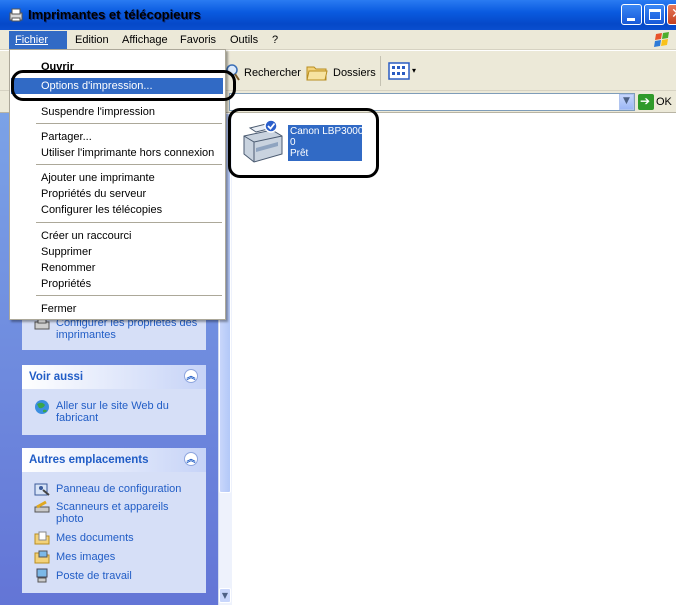 The image size is (676, 605). Describe the element at coordinates (42, 489) in the screenshot. I see `control-panel-icon` at that location.